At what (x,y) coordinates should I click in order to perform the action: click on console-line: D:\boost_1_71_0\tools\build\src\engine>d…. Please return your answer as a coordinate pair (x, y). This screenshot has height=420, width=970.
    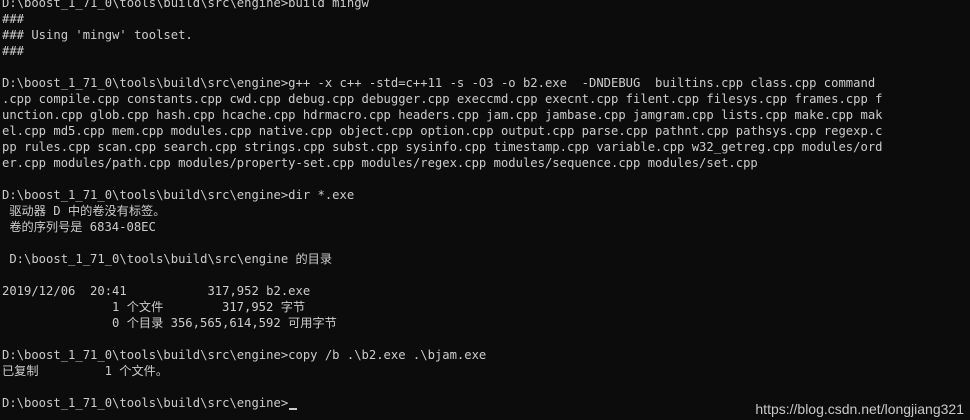
    Looking at the image, I should click on (485, 195).